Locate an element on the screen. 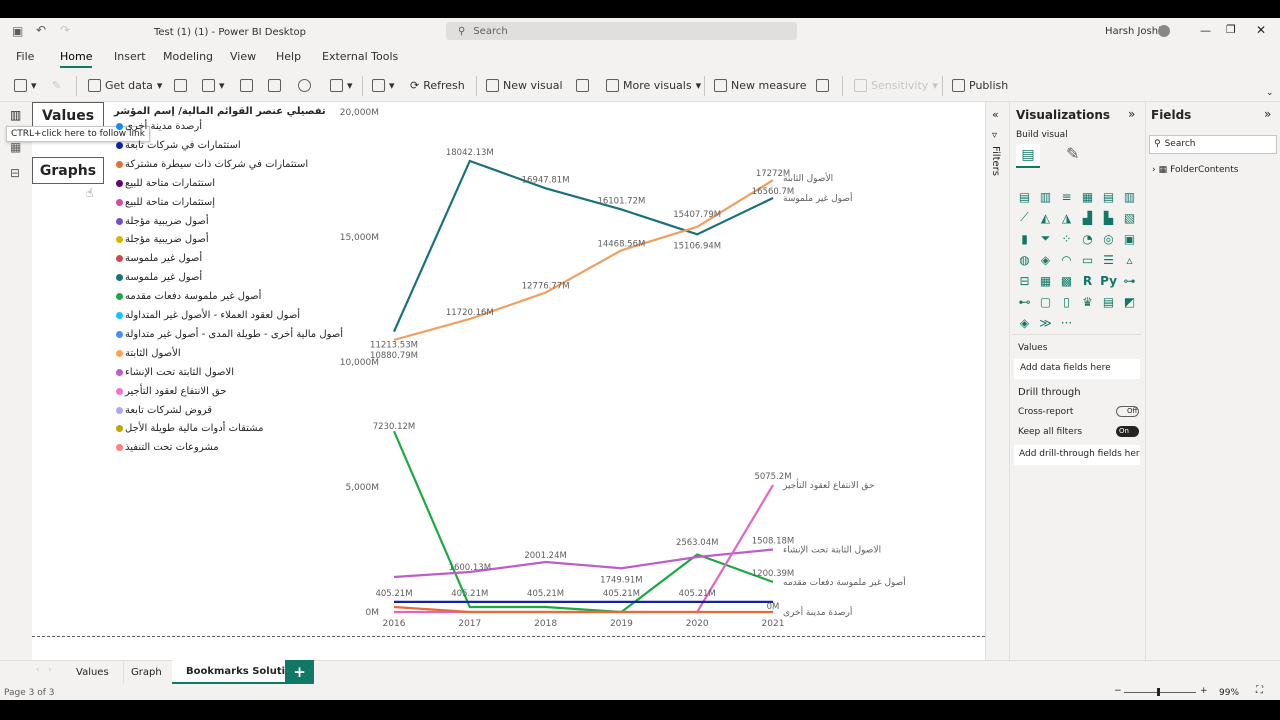  redo-icon: ↷ is located at coordinates (65, 30).